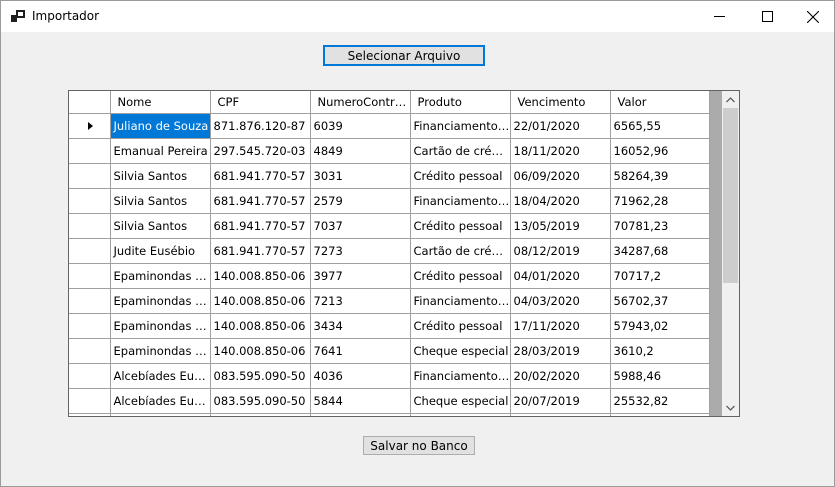 This screenshot has width=835, height=487. I want to click on cell-nome: Judite Eusébio, so click(160, 251).